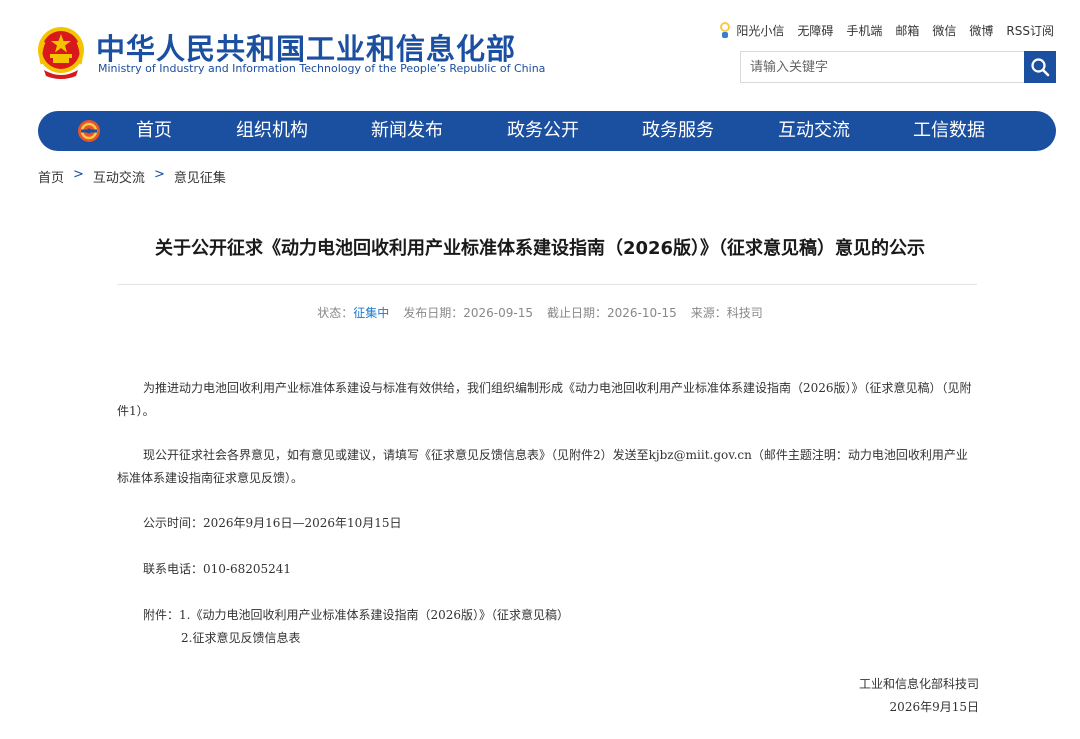  I want to click on nav-item-gov-services: 政务服务, so click(678, 131).